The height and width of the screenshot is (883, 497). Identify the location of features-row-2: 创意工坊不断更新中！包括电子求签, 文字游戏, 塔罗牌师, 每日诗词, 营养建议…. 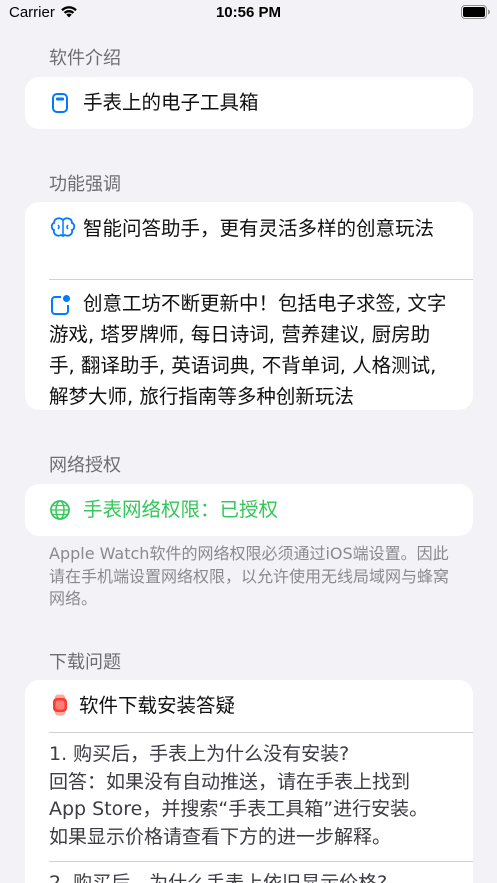
(249, 345).